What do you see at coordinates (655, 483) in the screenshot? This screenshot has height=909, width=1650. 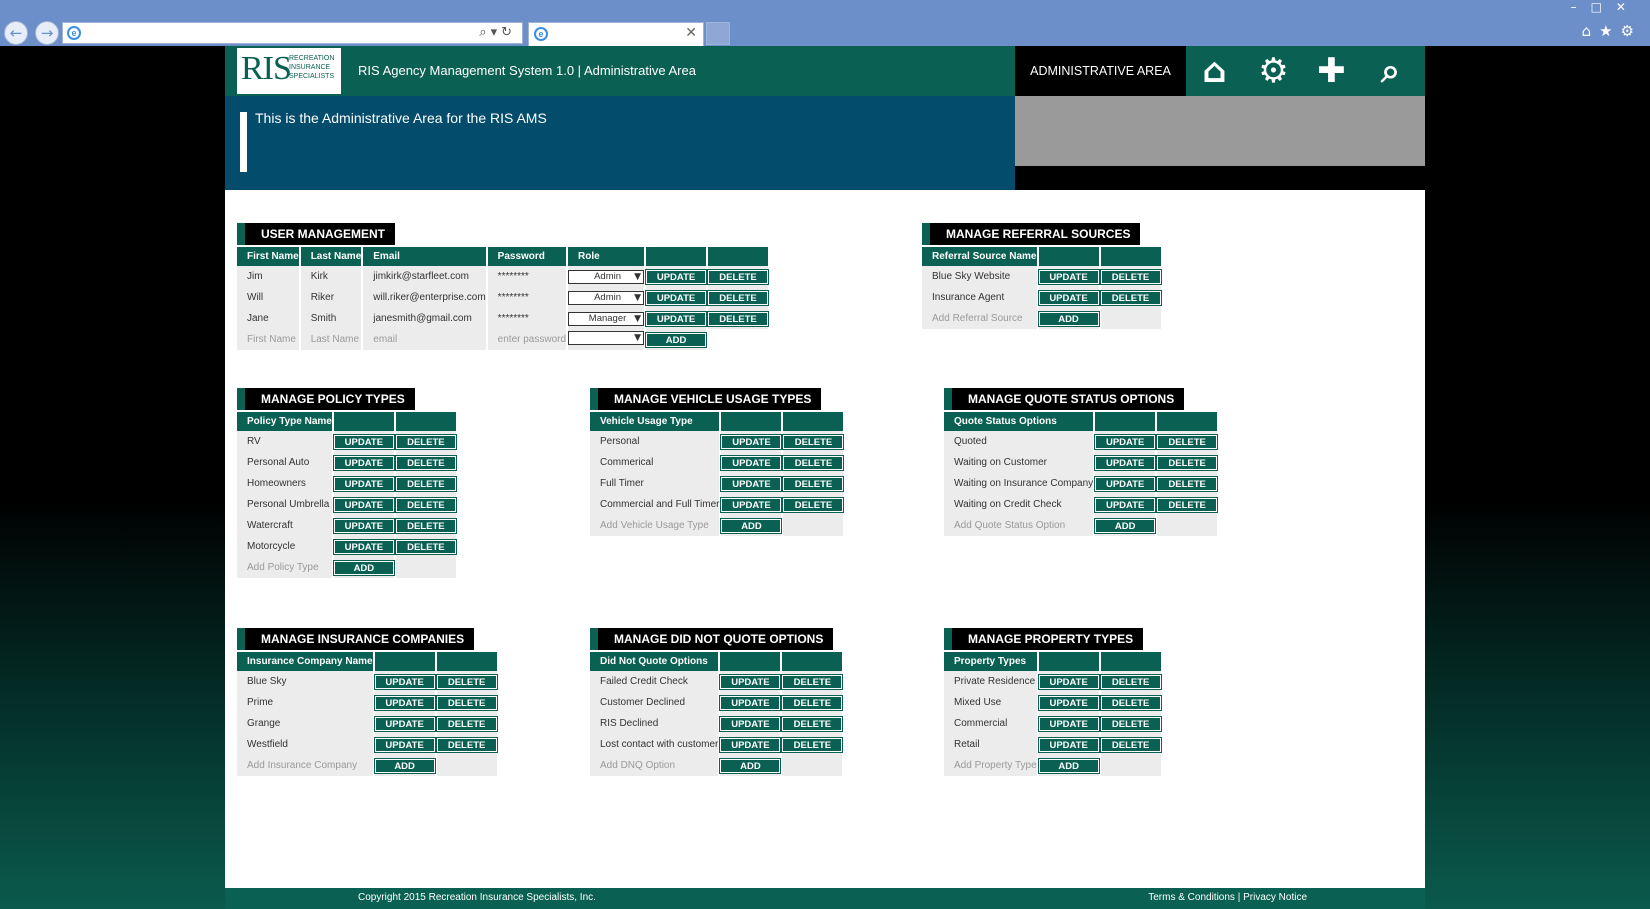 I see `item-name: Full Timer` at bounding box center [655, 483].